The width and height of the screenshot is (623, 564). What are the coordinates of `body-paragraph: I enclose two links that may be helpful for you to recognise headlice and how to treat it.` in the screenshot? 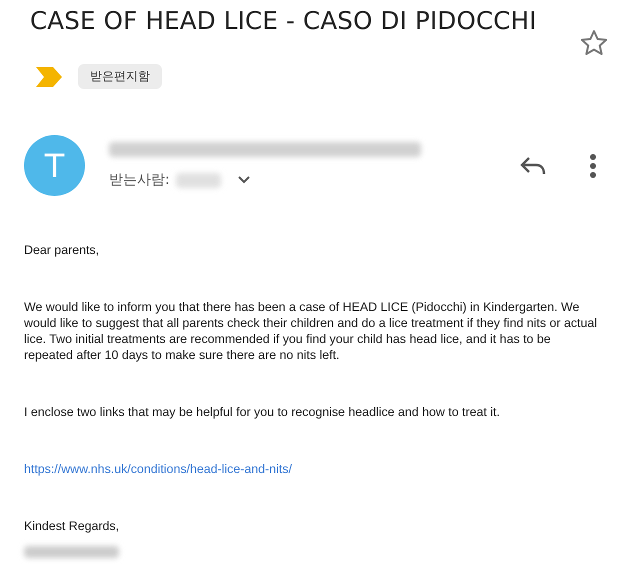 It's located at (262, 412).